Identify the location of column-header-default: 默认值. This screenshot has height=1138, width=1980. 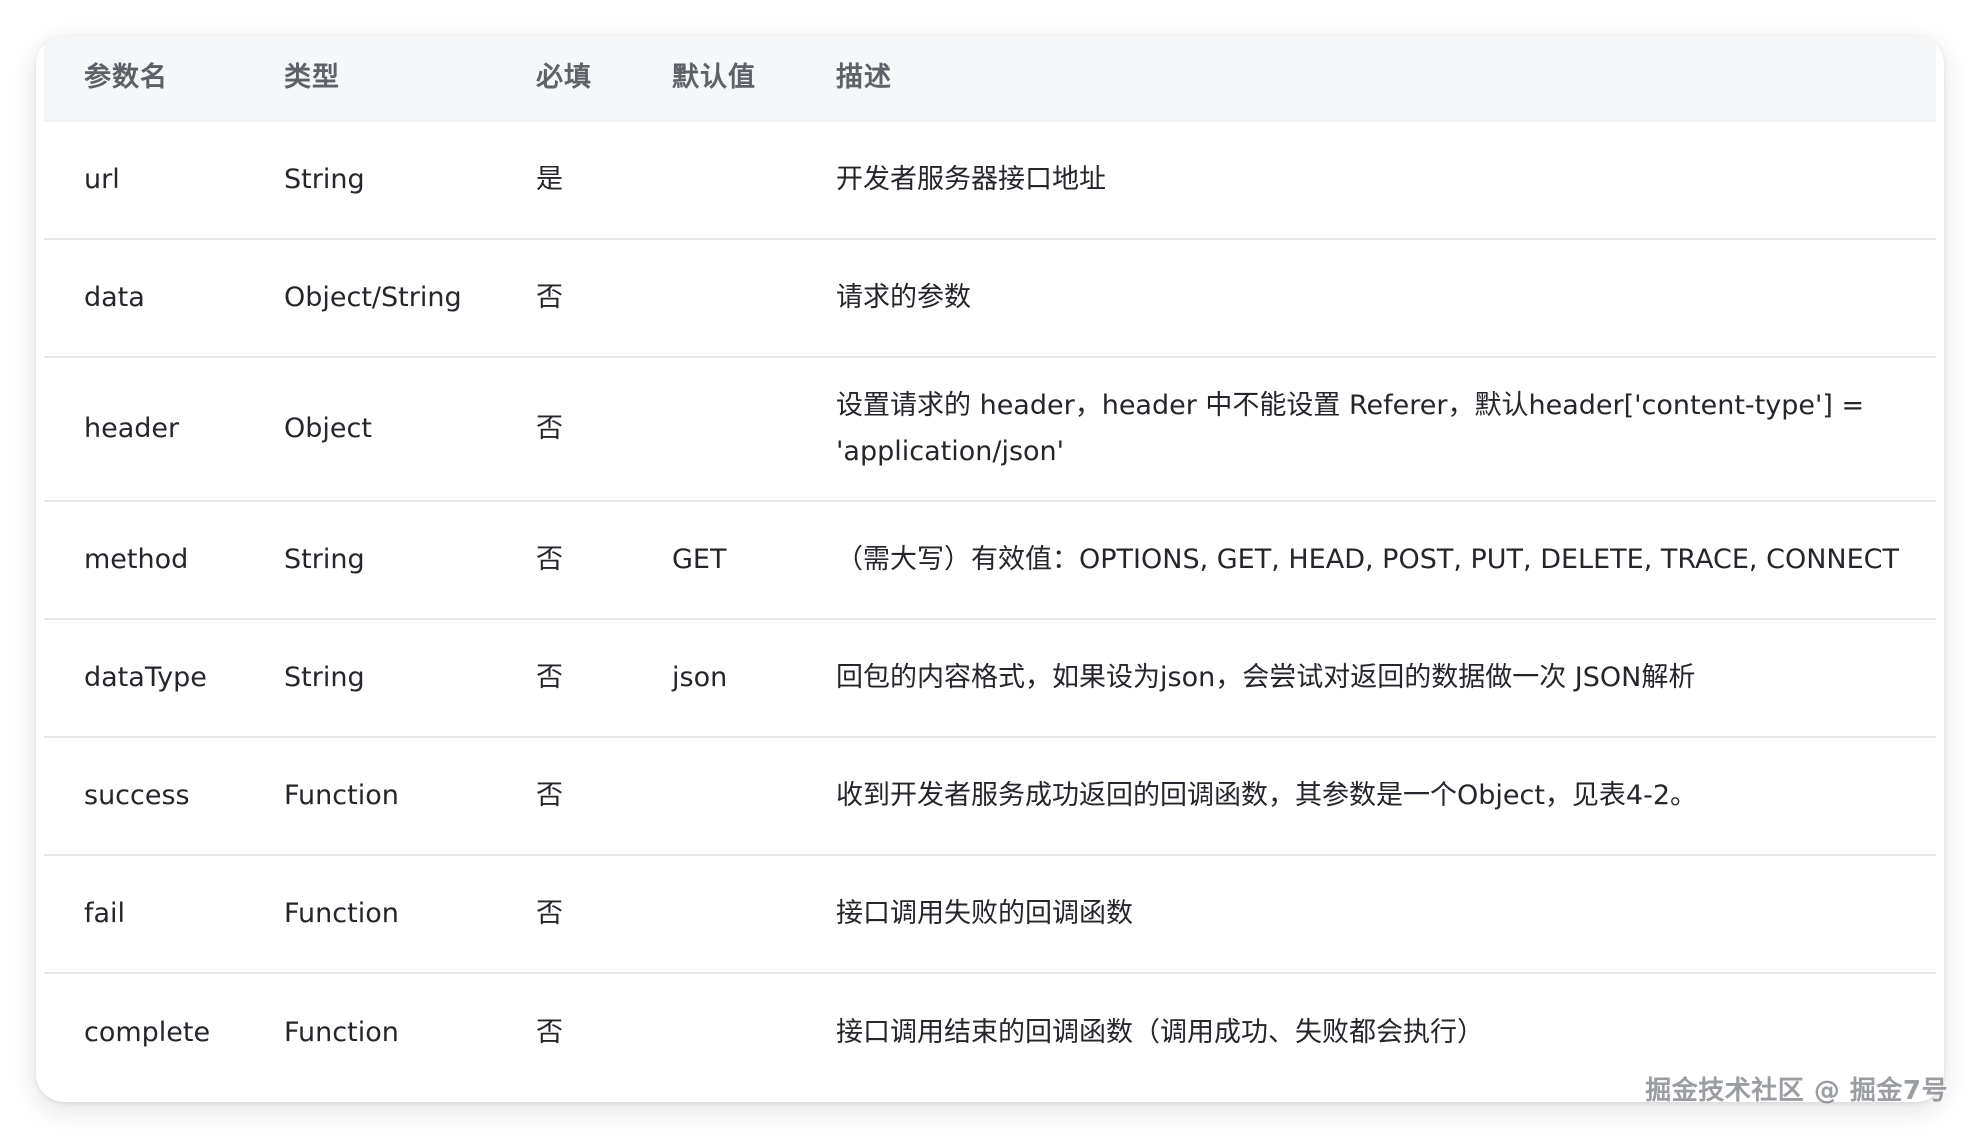
(714, 79).